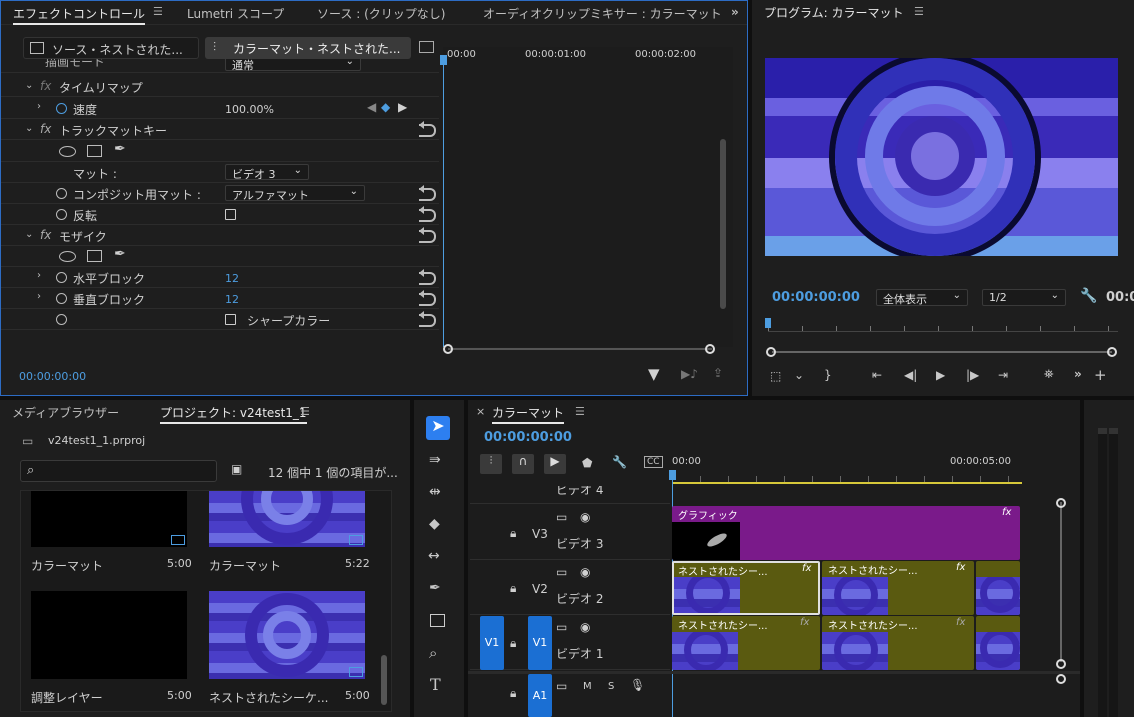 The image size is (1134, 717). What do you see at coordinates (491, 464) in the screenshot?
I see `insert-nest-icon: ⫶` at bounding box center [491, 464].